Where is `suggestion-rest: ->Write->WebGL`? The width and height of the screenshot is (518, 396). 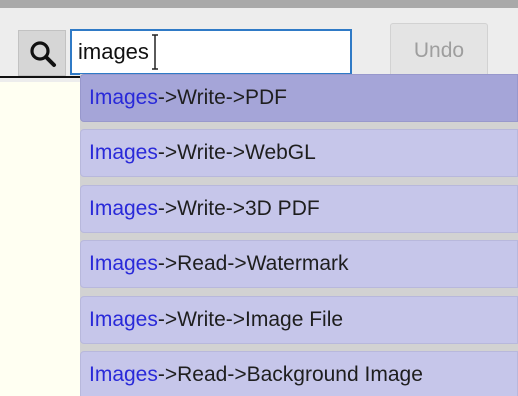
suggestion-rest: ->Write->WebGL is located at coordinates (236, 152).